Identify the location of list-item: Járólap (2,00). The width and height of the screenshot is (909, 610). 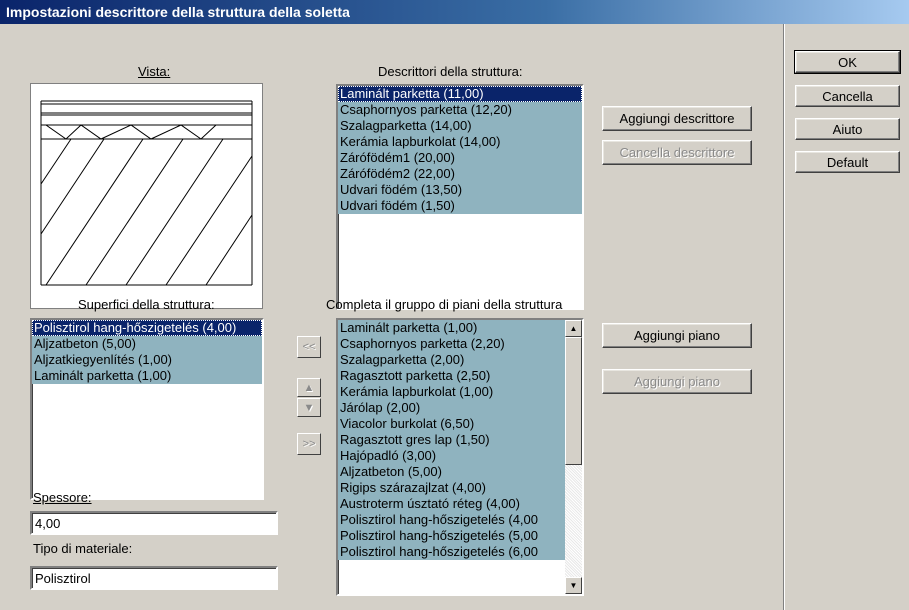
(451, 408).